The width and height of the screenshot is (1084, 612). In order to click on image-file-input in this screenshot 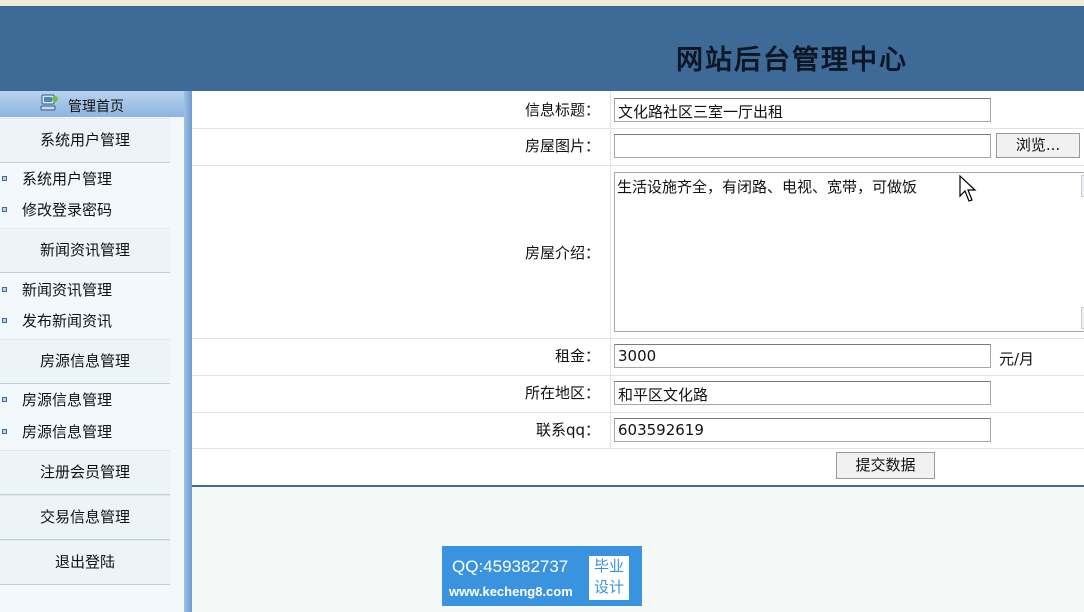, I will do `click(802, 146)`.